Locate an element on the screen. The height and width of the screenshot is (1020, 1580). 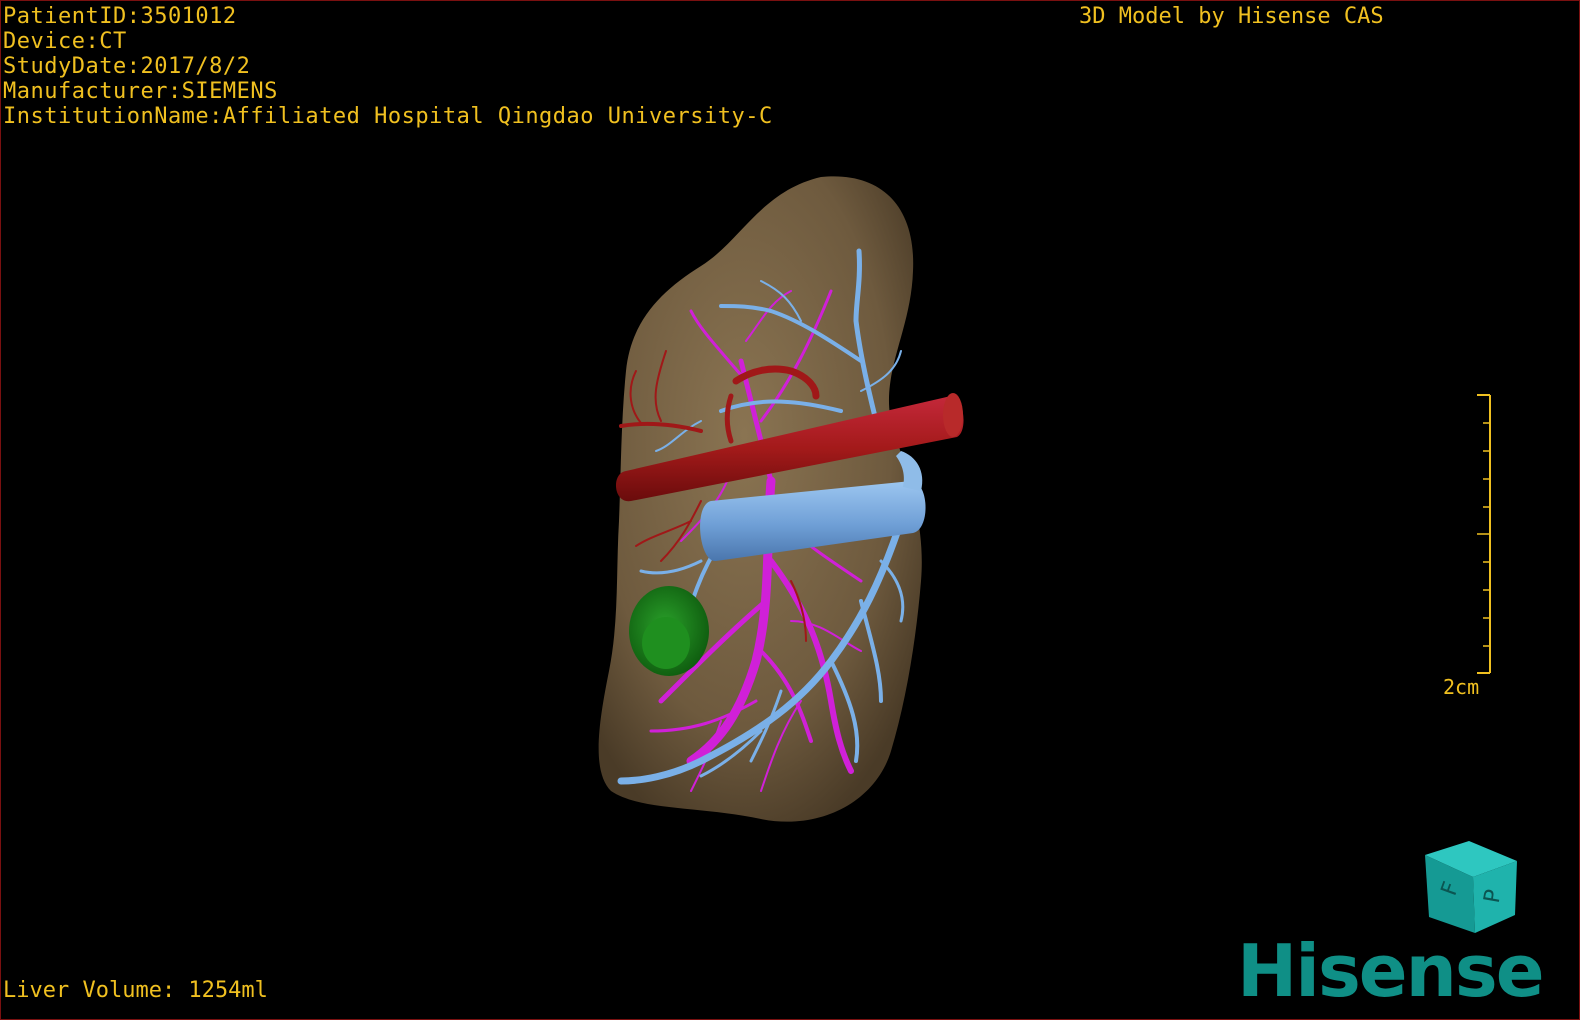
scale-bar is located at coordinates (1484, 534).